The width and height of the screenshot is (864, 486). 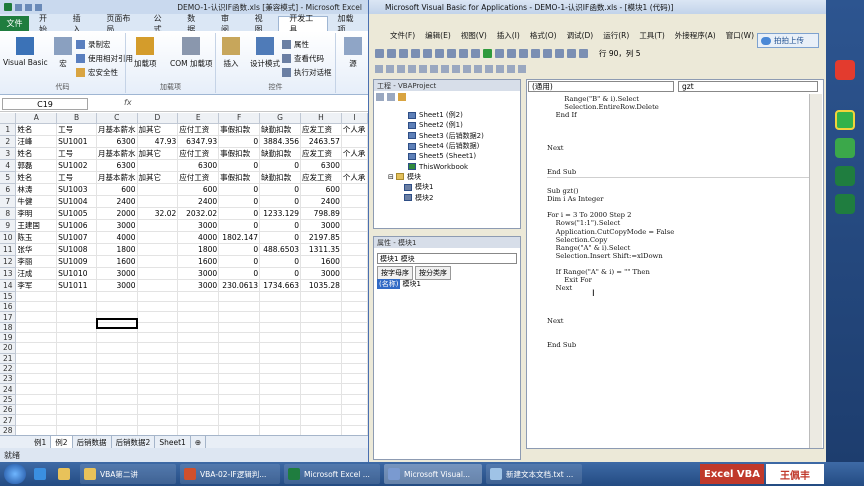 What do you see at coordinates (601, 86) in the screenshot?
I see `object-dropdown: (通用)` at bounding box center [601, 86].